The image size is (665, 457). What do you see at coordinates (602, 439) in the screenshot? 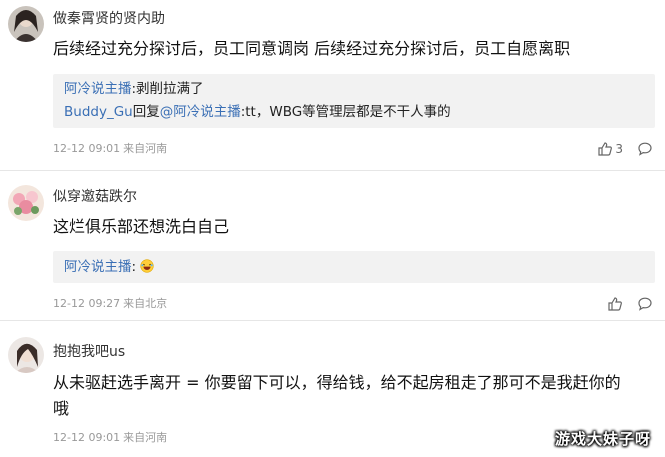
I see `watermark: 游戏大妹子呀` at bounding box center [602, 439].